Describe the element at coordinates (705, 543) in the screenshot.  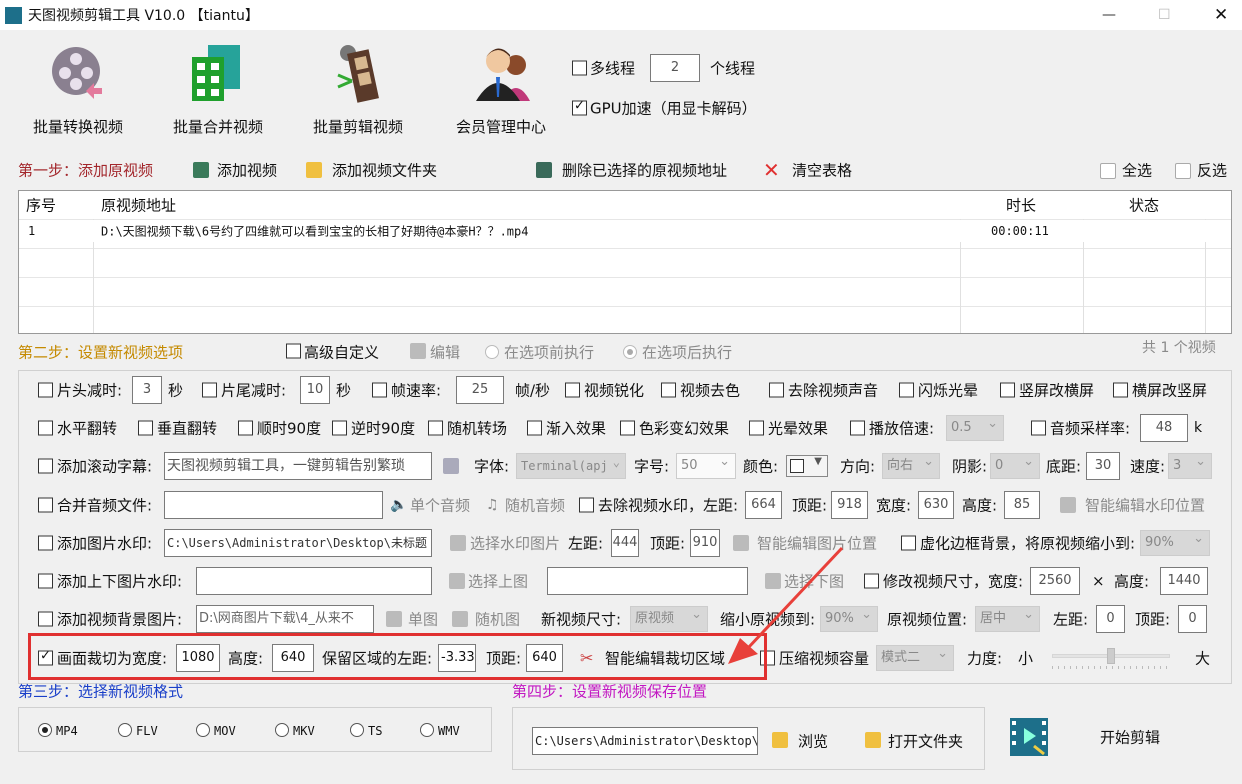
I see `image-top-input: 910` at that location.